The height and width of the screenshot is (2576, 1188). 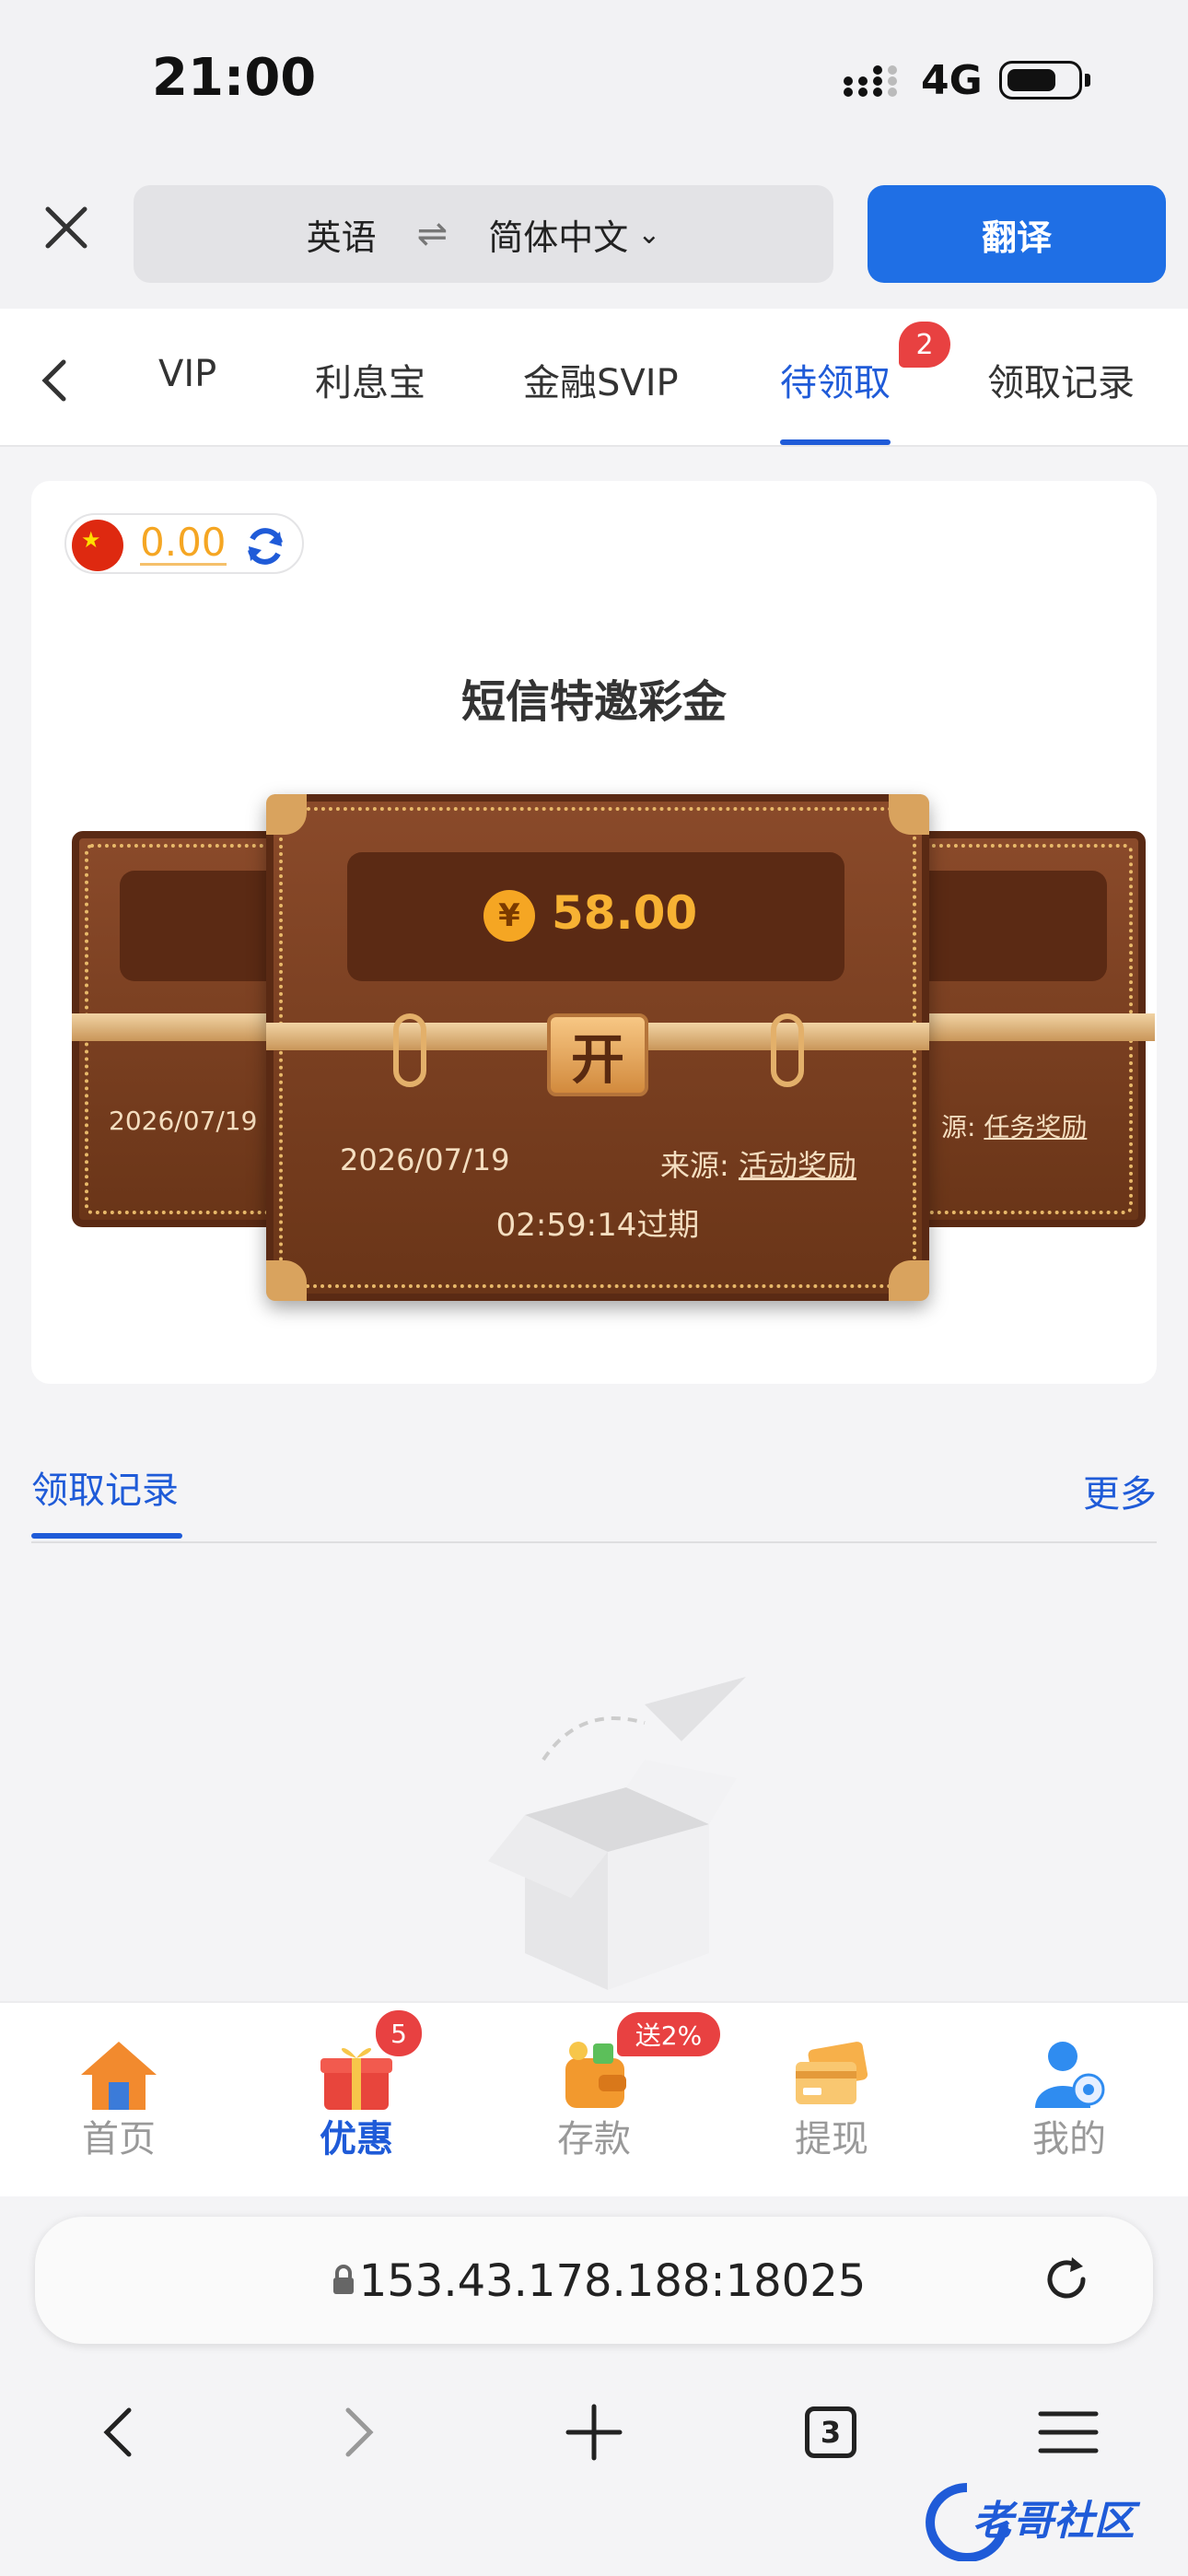 What do you see at coordinates (1120, 1490) in the screenshot?
I see `more-link: 更多` at bounding box center [1120, 1490].